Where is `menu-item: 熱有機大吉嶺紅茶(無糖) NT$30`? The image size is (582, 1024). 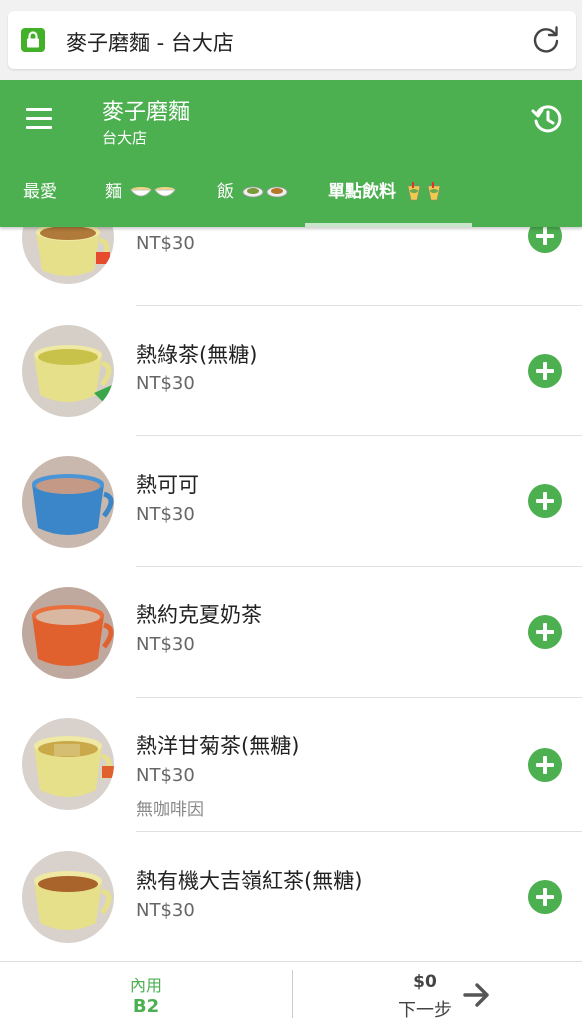 menu-item: 熱有機大吉嶺紅茶(無糖) NT$30 is located at coordinates (291, 896).